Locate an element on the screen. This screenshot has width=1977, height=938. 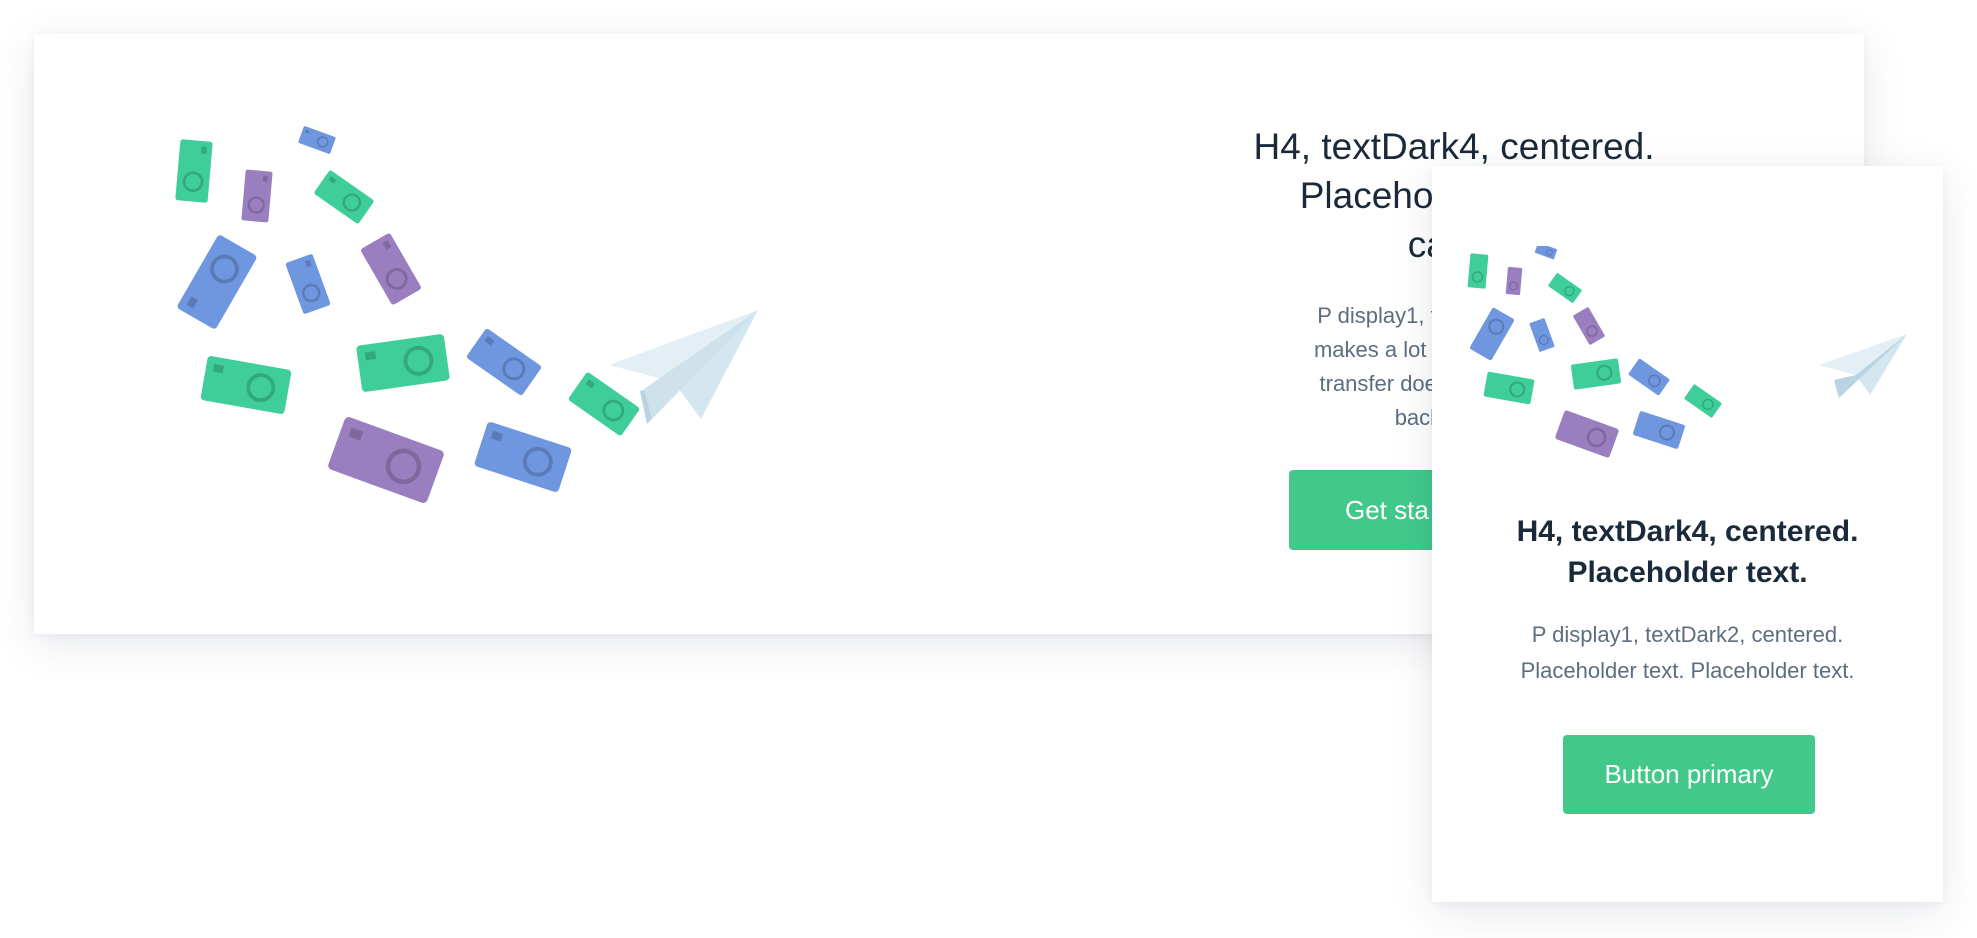
primary-button: Button primary is located at coordinates (1689, 774).